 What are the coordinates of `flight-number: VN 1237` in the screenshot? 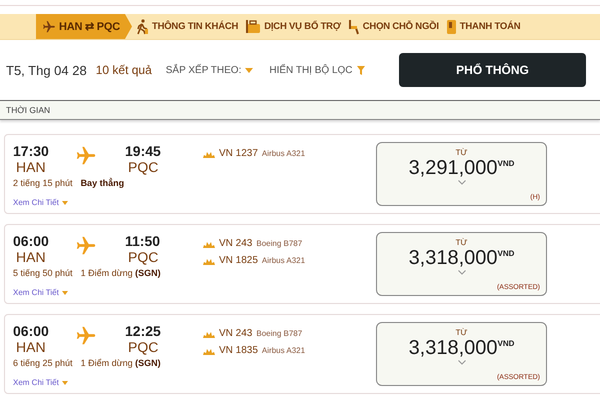 It's located at (238, 153).